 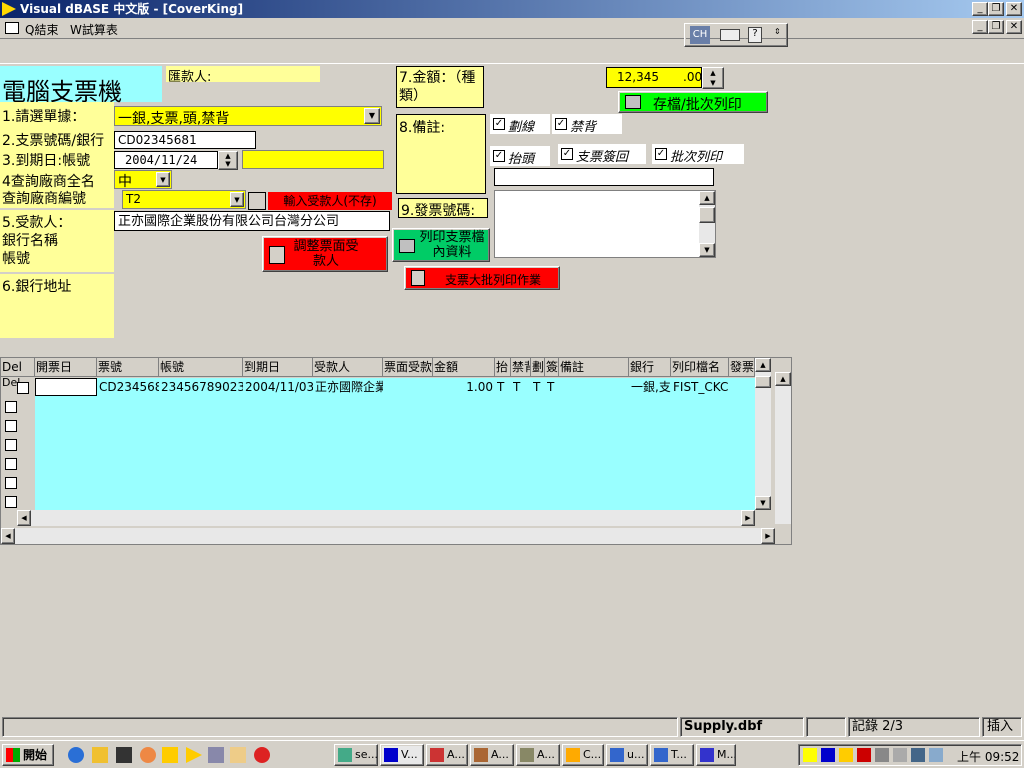 I want to click on batch-print-checkbox: ✓ 批次列印, so click(x=698, y=154).